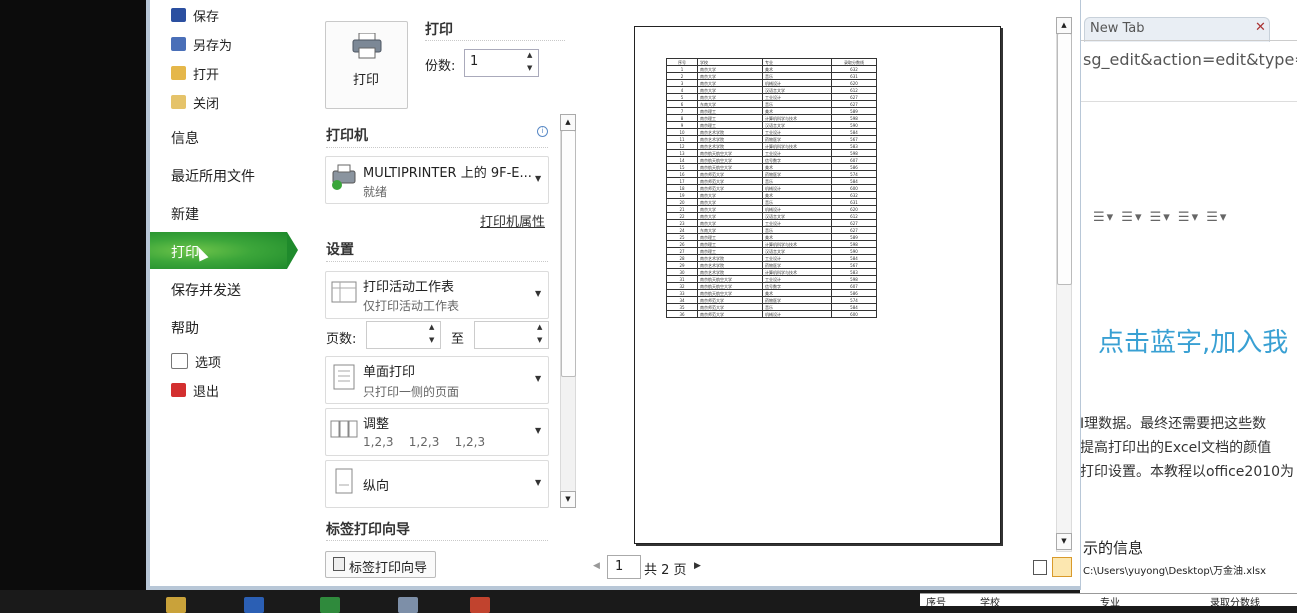 This screenshot has width=1297, height=613. What do you see at coordinates (854, 209) in the screenshot?
I see `table-cell: 620` at bounding box center [854, 209].